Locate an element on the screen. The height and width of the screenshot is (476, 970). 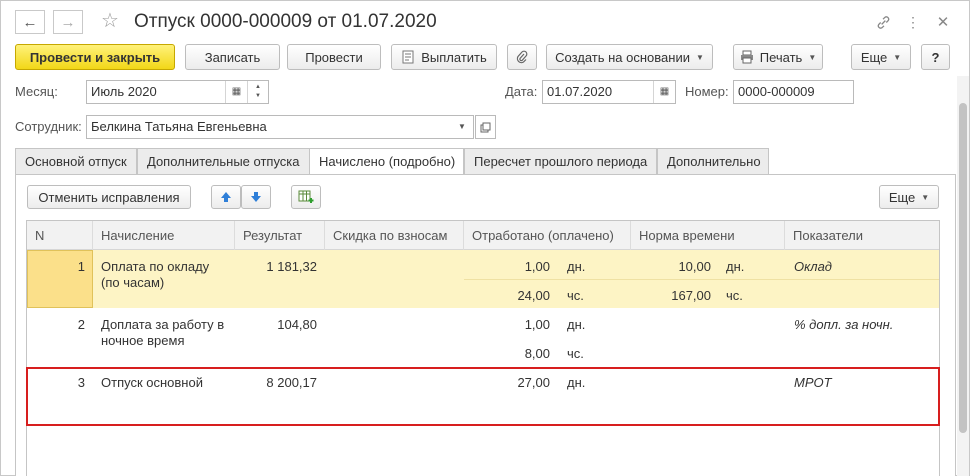
number-field: 0000-000009 is located at coordinates (793, 92).